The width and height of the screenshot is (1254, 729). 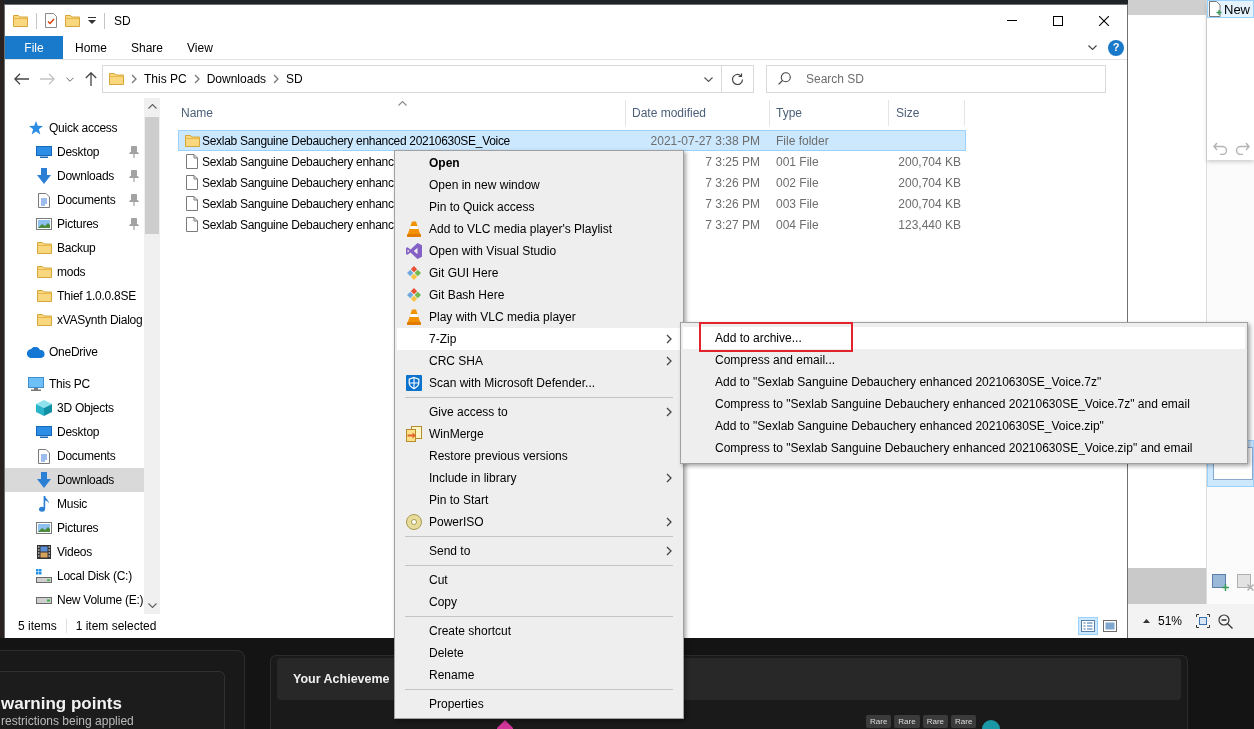 What do you see at coordinates (74, 408) in the screenshot?
I see `nav-item: 3D Objects` at bounding box center [74, 408].